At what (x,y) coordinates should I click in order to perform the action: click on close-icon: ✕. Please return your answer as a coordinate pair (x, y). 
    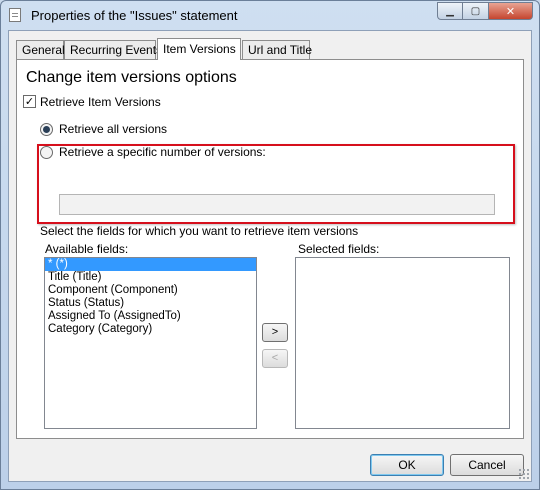
    Looking at the image, I should click on (510, 11).